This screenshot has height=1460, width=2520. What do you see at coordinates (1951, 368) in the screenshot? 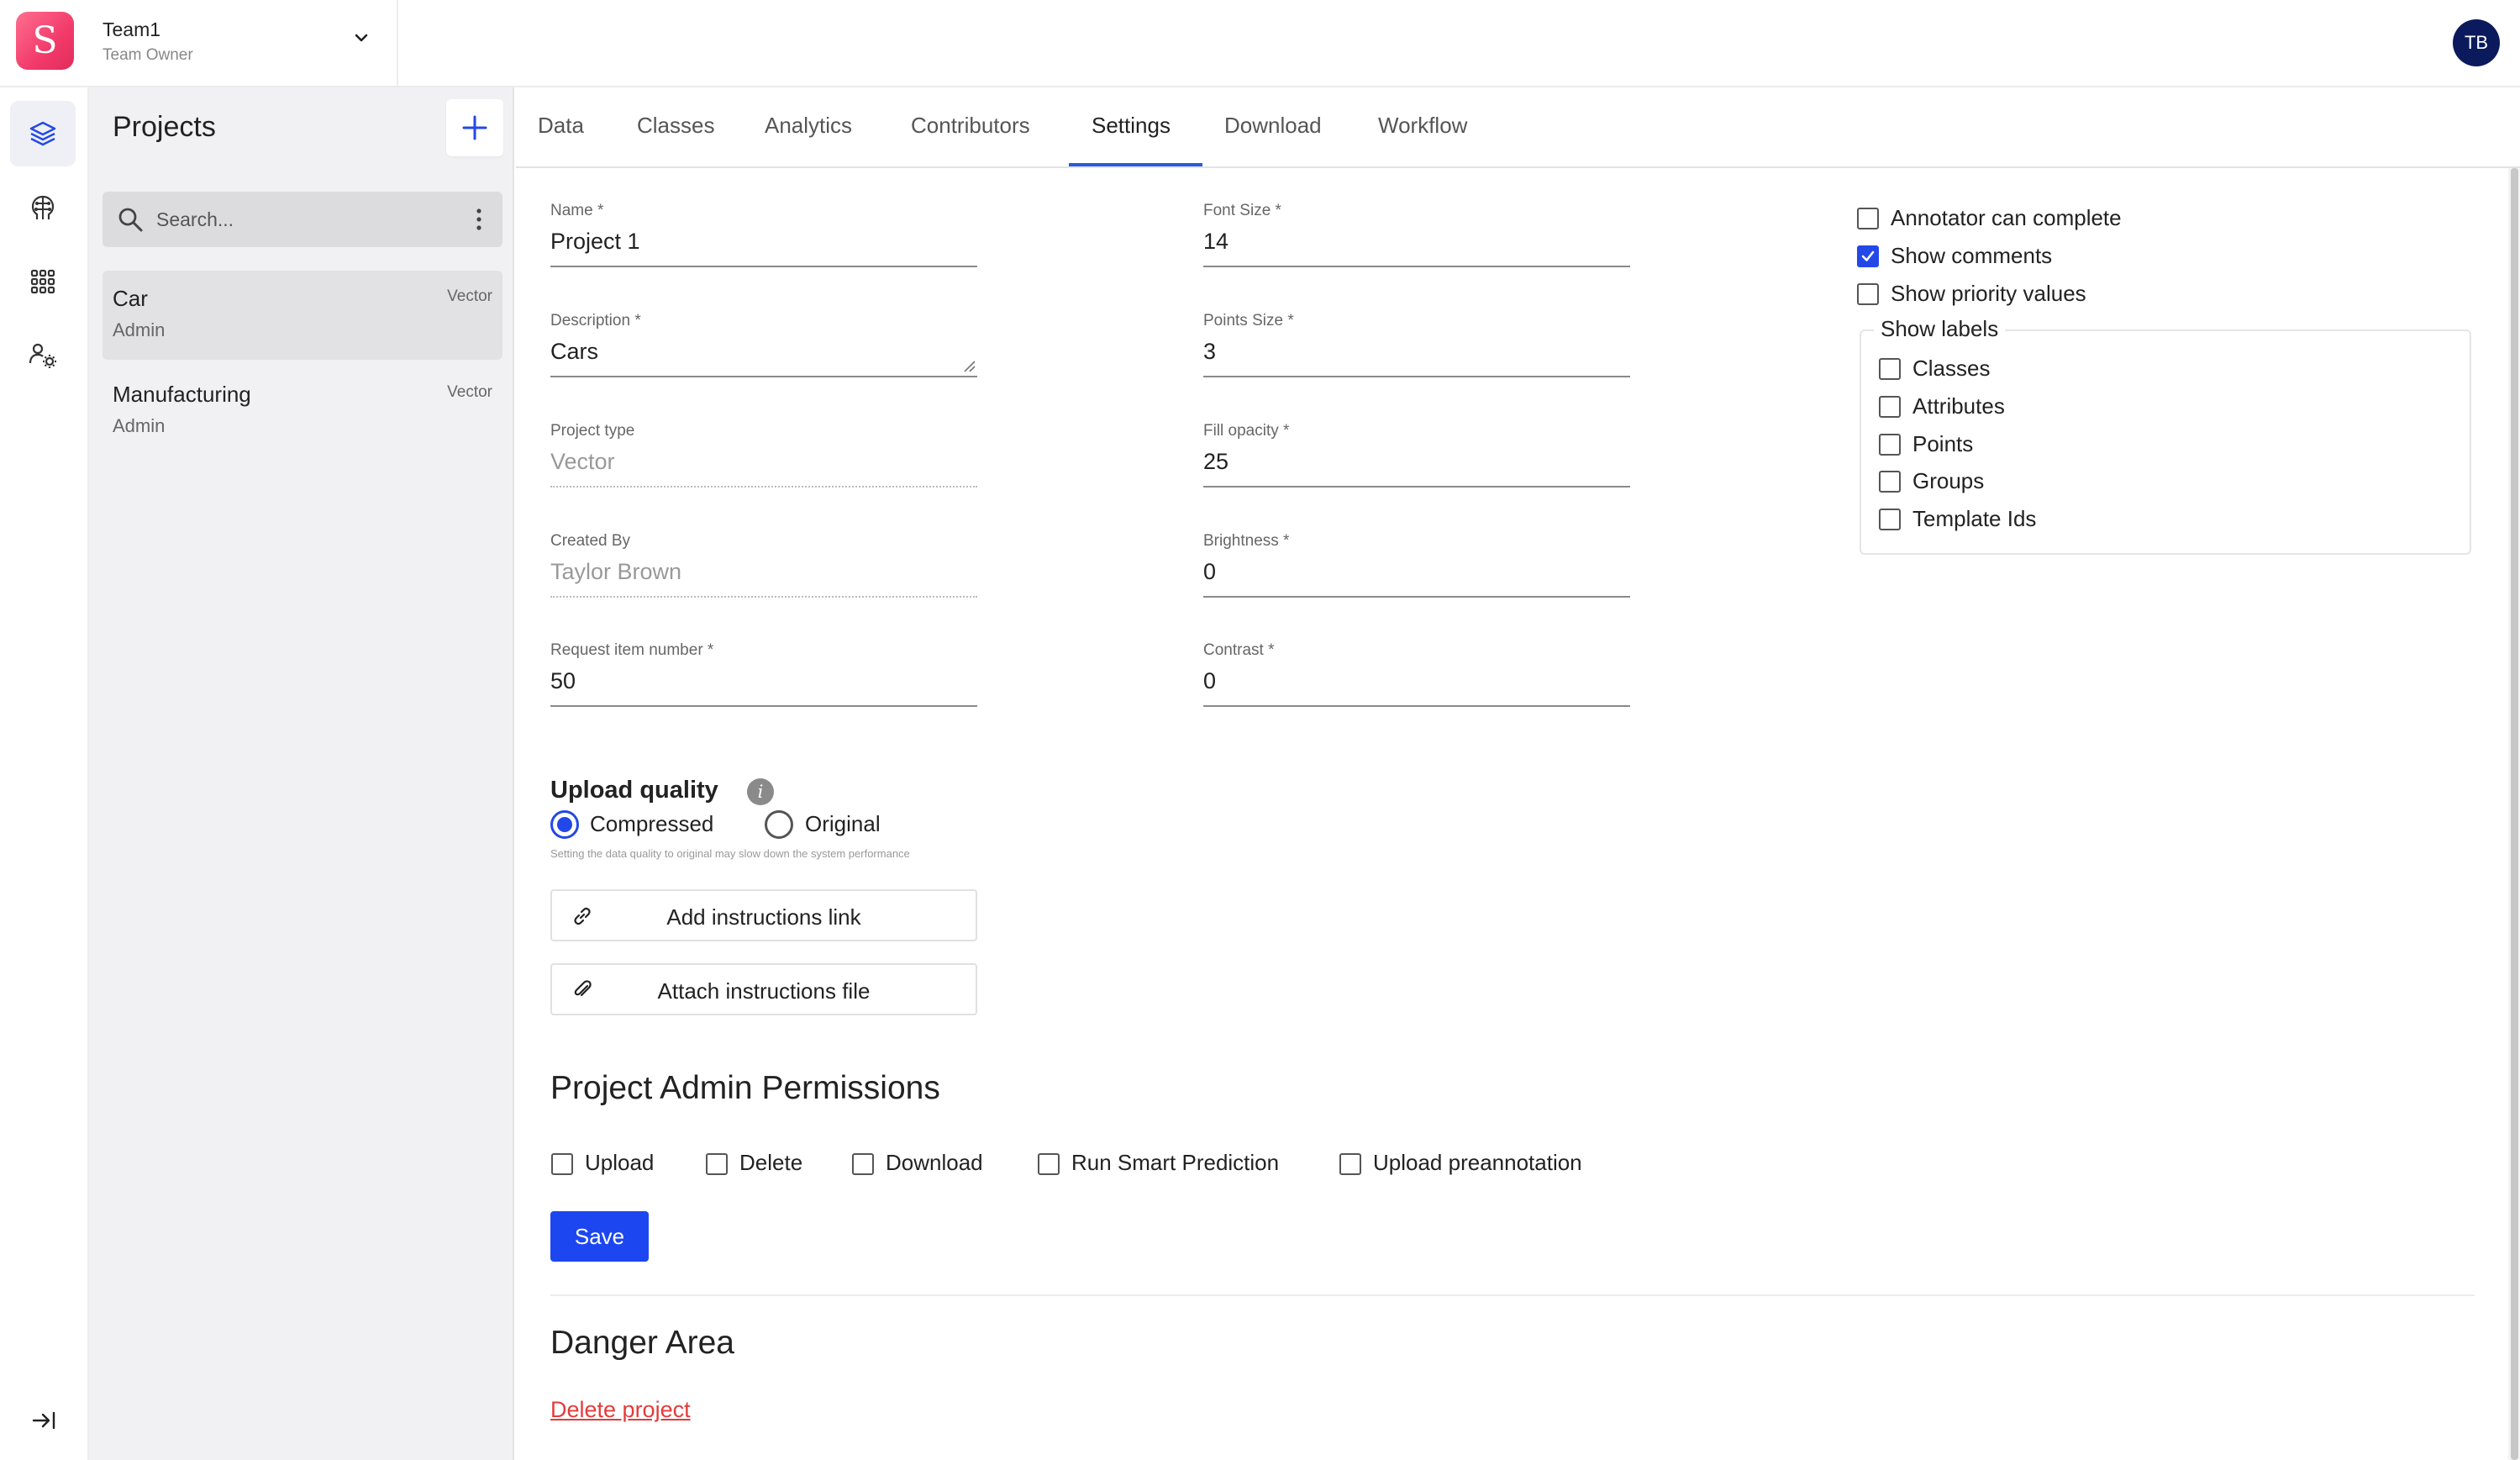
I see `show-labels-classes-label: Classes` at bounding box center [1951, 368].